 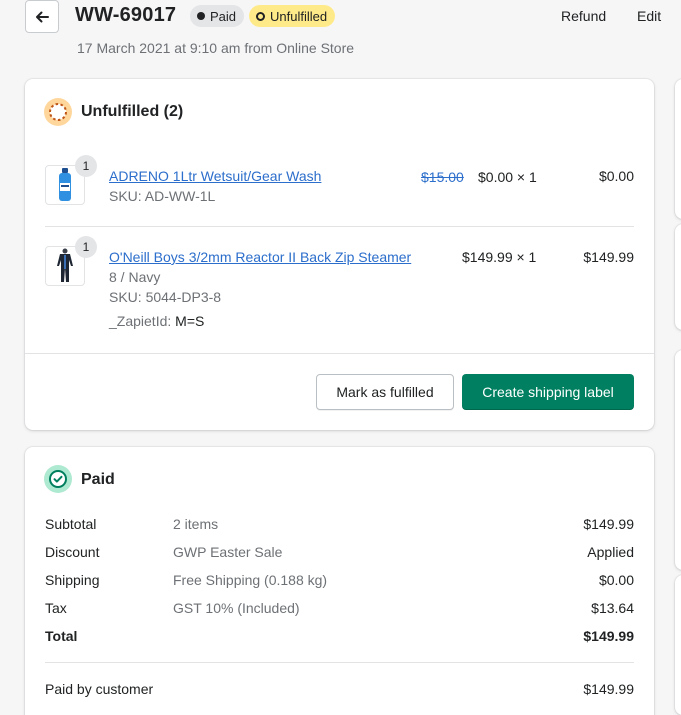 I want to click on create-shipping-label-button: Create shipping label, so click(x=548, y=392).